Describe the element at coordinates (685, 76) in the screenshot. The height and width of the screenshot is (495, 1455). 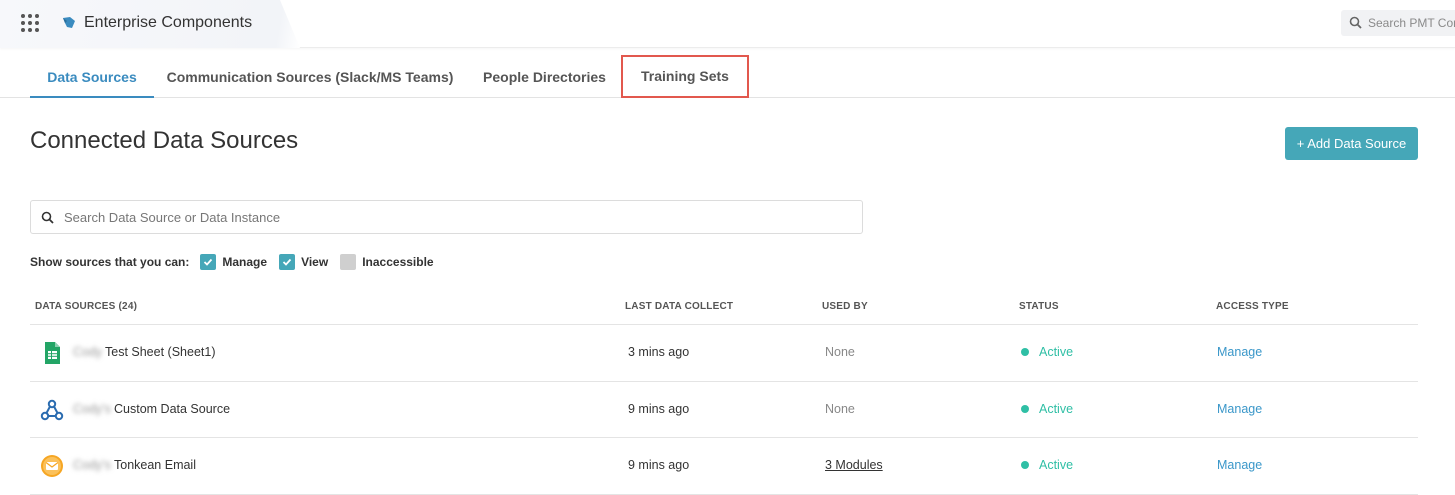
I see `tab-training-sets: Training Sets` at that location.